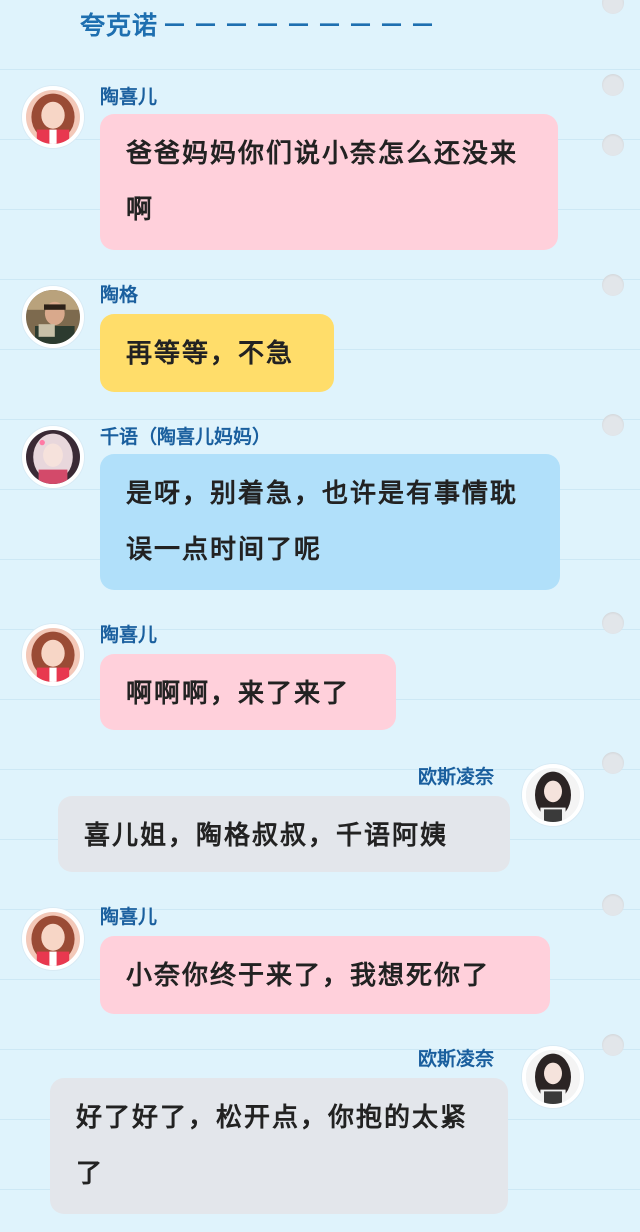  I want to click on message-bubble: 啊啊啊，来了来了, so click(248, 692).